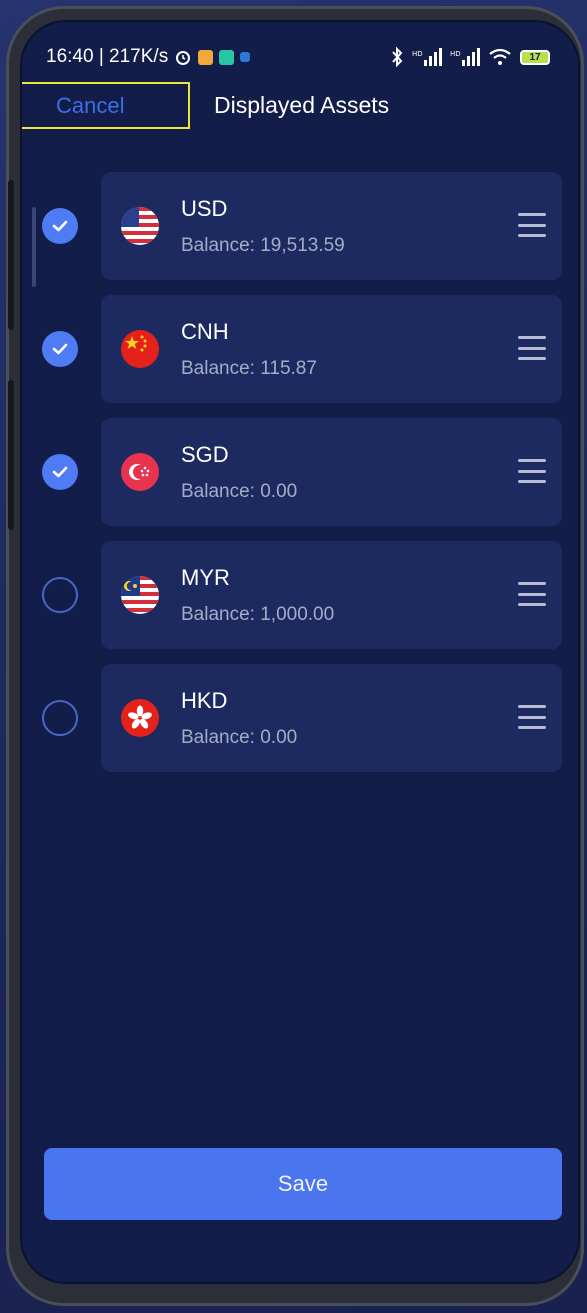 The width and height of the screenshot is (587, 1313). Describe the element at coordinates (302, 105) in the screenshot. I see `page-title: Displayed Assets` at that location.